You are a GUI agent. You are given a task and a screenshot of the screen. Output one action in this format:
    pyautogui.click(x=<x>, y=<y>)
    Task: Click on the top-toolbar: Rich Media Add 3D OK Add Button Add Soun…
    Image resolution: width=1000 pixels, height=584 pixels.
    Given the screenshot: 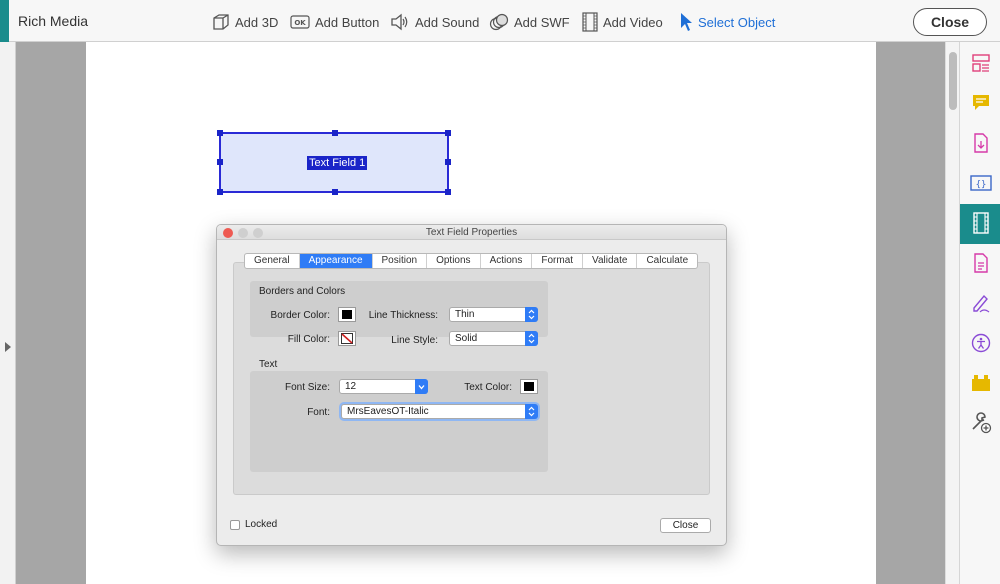 What is the action you would take?
    pyautogui.click(x=500, y=21)
    